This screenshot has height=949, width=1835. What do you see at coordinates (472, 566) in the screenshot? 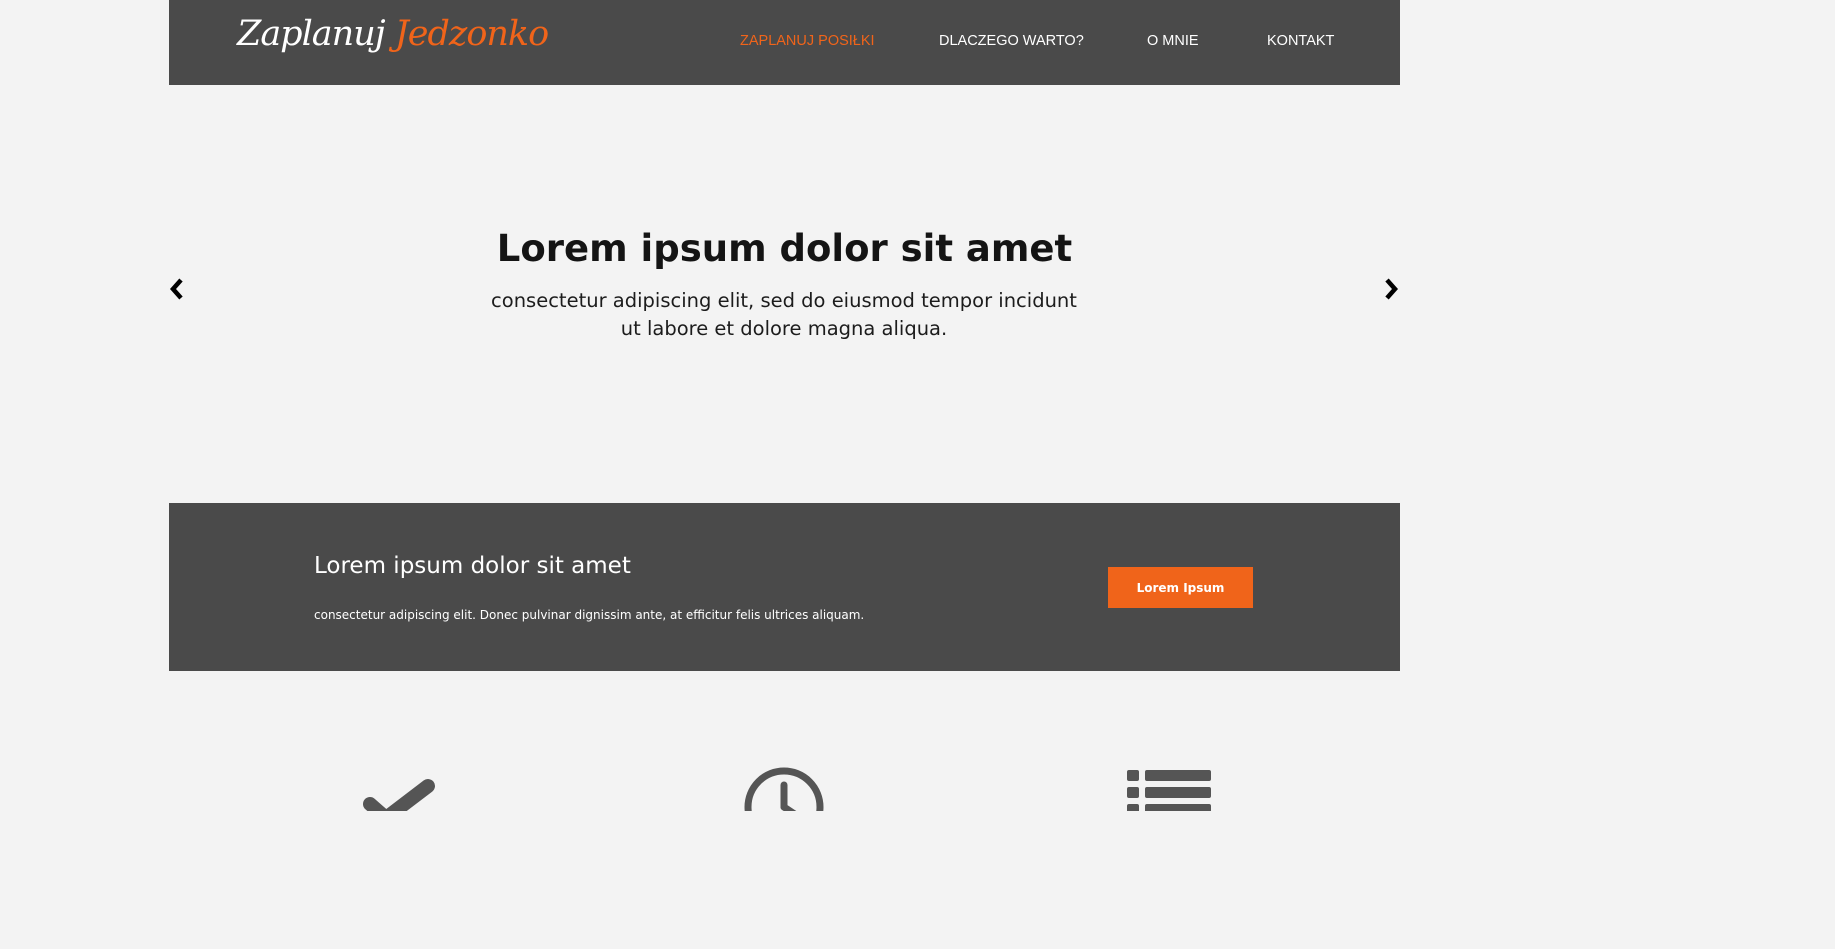
I see `cta-title: Lorem ipsum dolor sit amet` at bounding box center [472, 566].